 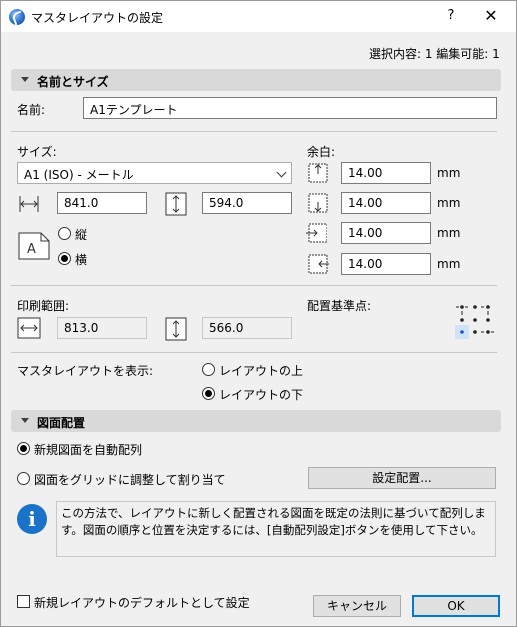 I want to click on section-title: 名前とサイズ, so click(x=73, y=82).